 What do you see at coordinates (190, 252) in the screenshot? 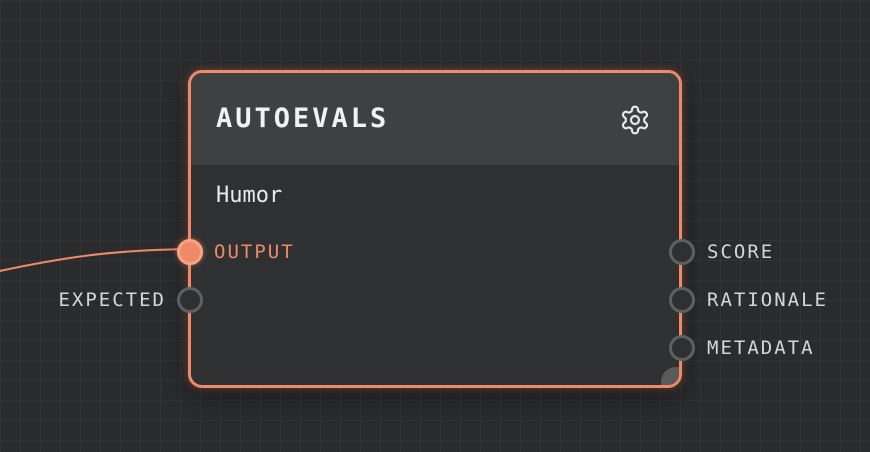
I see `input-port-output` at bounding box center [190, 252].